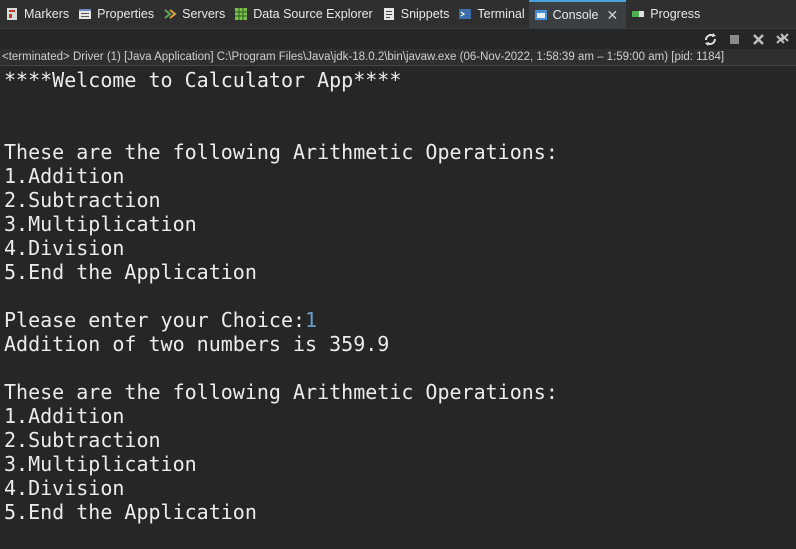 This screenshot has width=796, height=549. Describe the element at coordinates (613, 15) in the screenshot. I see `close-icon: ✕` at that location.